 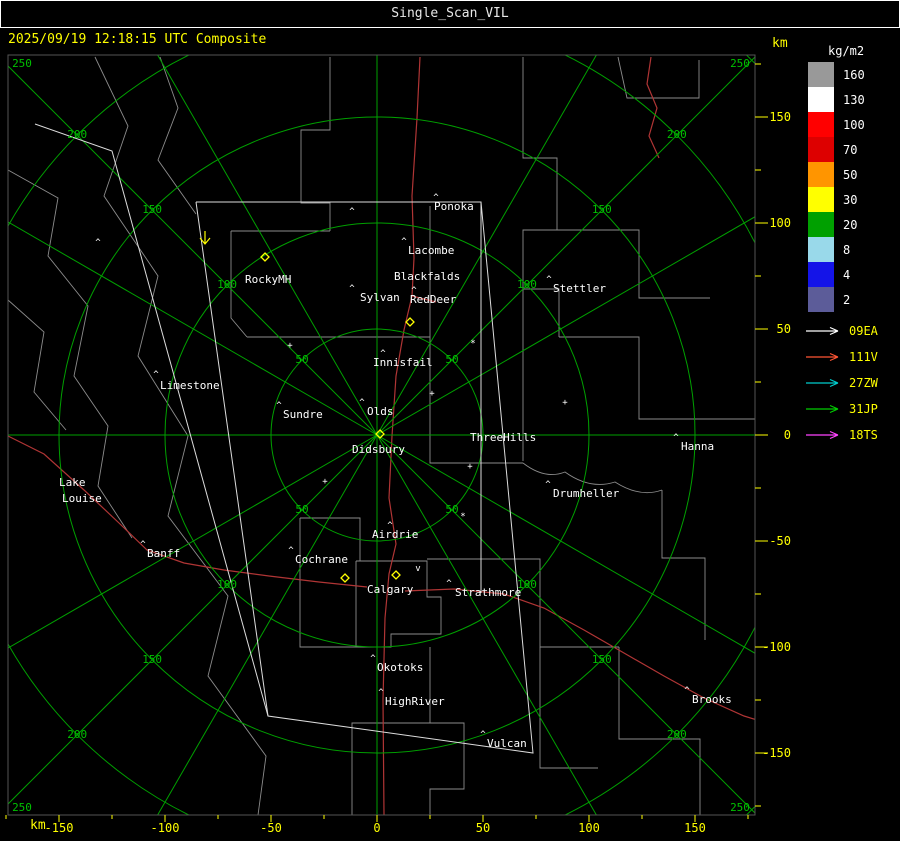 What do you see at coordinates (836, 274) in the screenshot?
I see `colorbar-row: 4` at bounding box center [836, 274].